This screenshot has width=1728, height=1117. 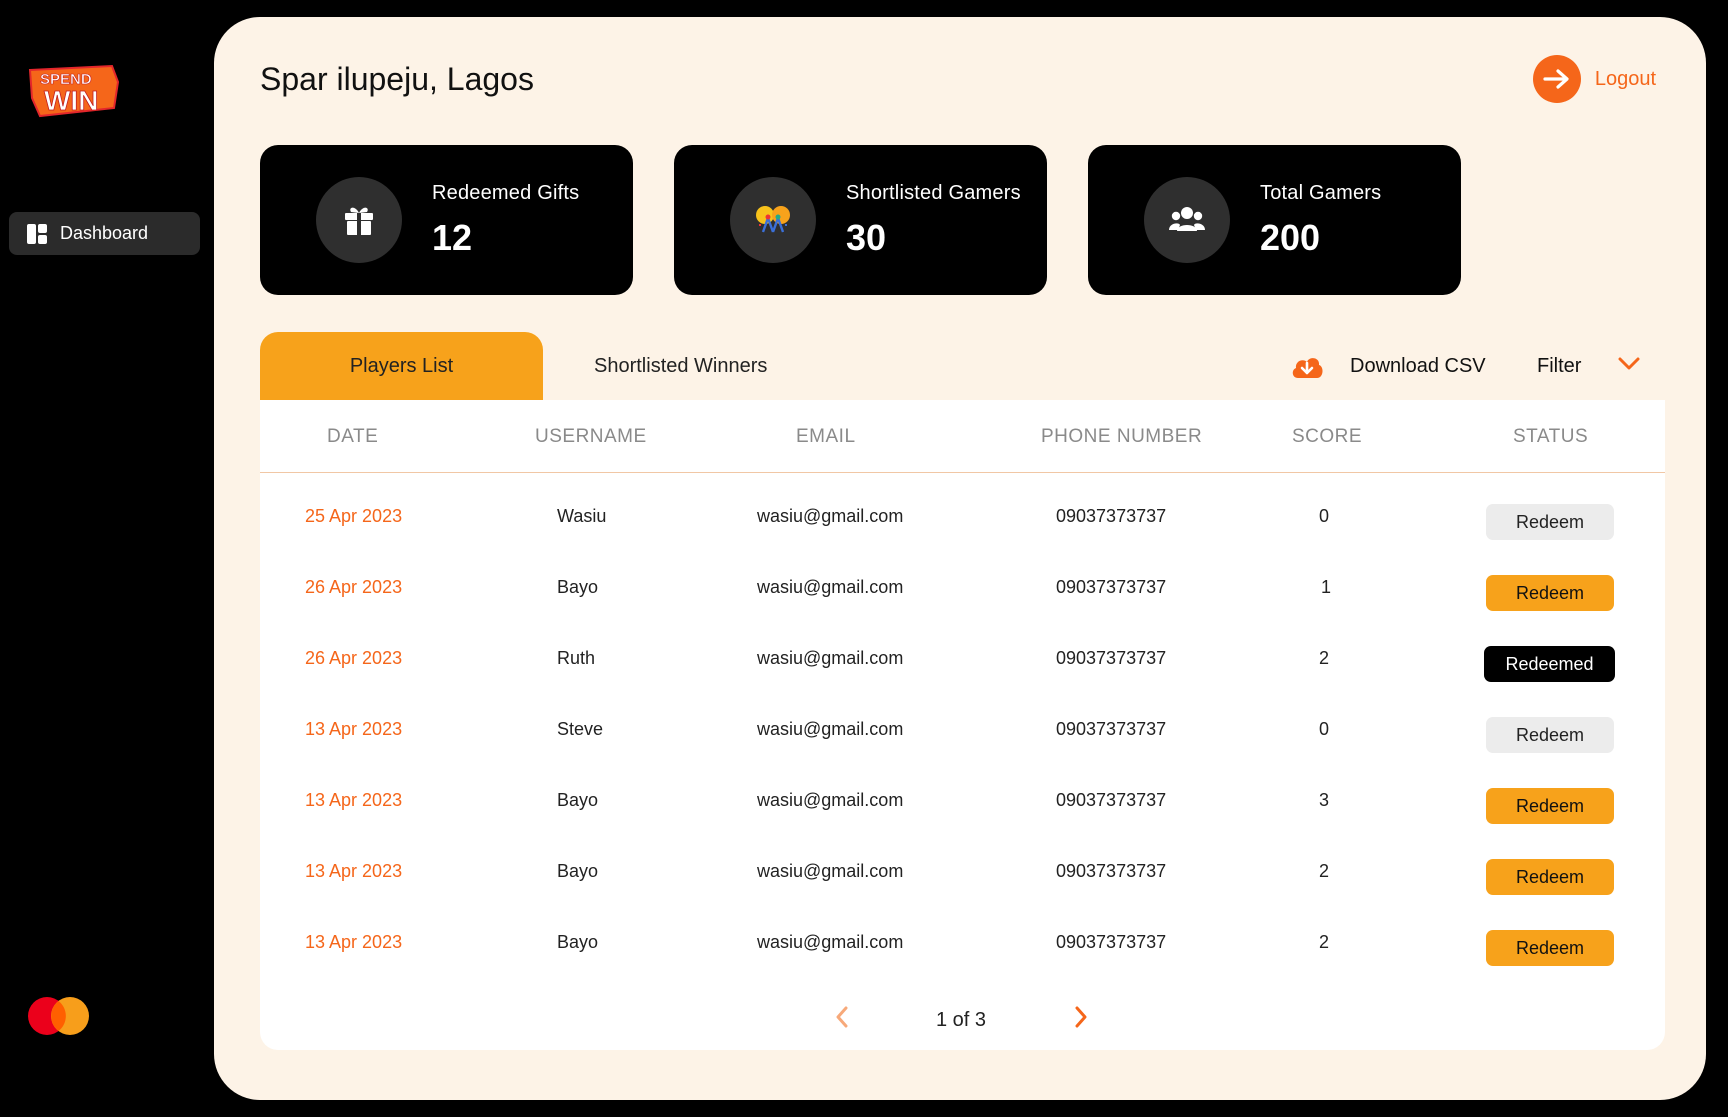 I want to click on spend-and-win-logo: SPEND WIN, so click(x=74, y=91).